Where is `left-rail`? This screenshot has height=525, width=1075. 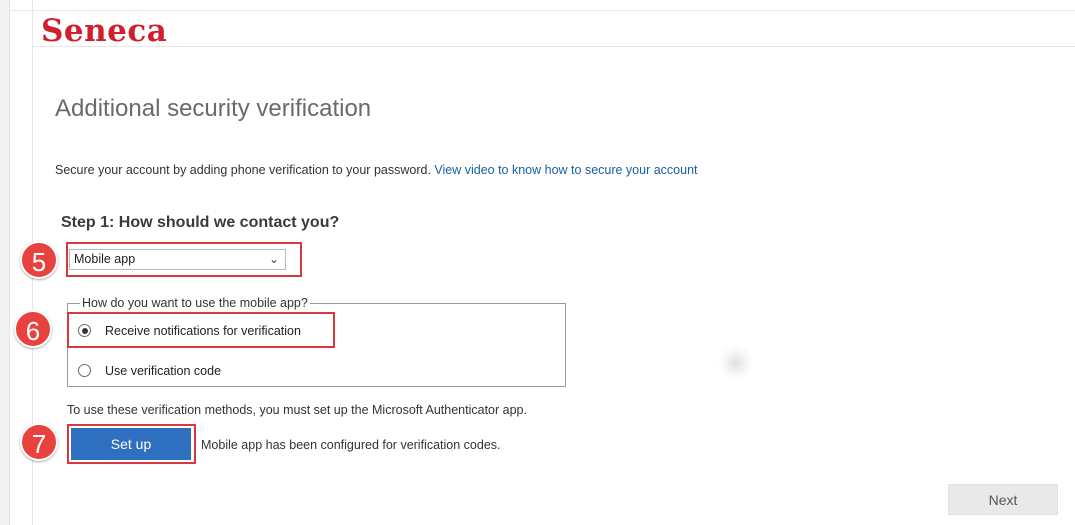
left-rail is located at coordinates (5, 262).